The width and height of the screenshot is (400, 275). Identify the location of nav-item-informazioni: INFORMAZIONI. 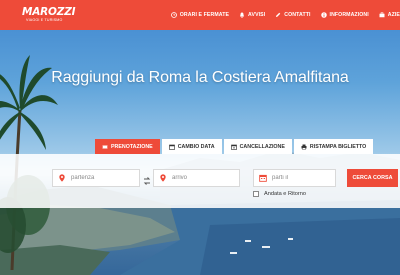
(344, 15).